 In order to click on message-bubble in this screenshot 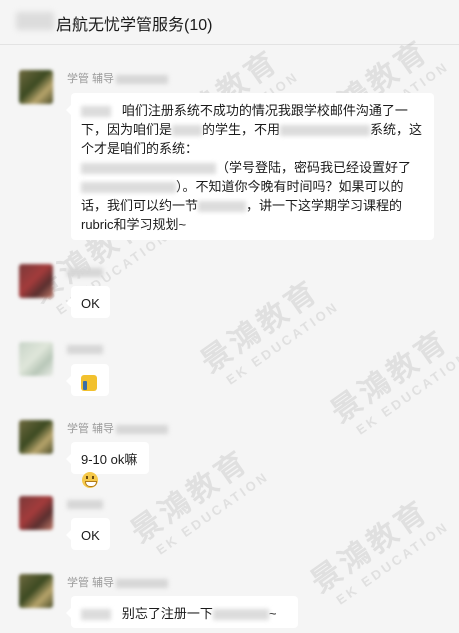, I will do `click(87, 380)`.